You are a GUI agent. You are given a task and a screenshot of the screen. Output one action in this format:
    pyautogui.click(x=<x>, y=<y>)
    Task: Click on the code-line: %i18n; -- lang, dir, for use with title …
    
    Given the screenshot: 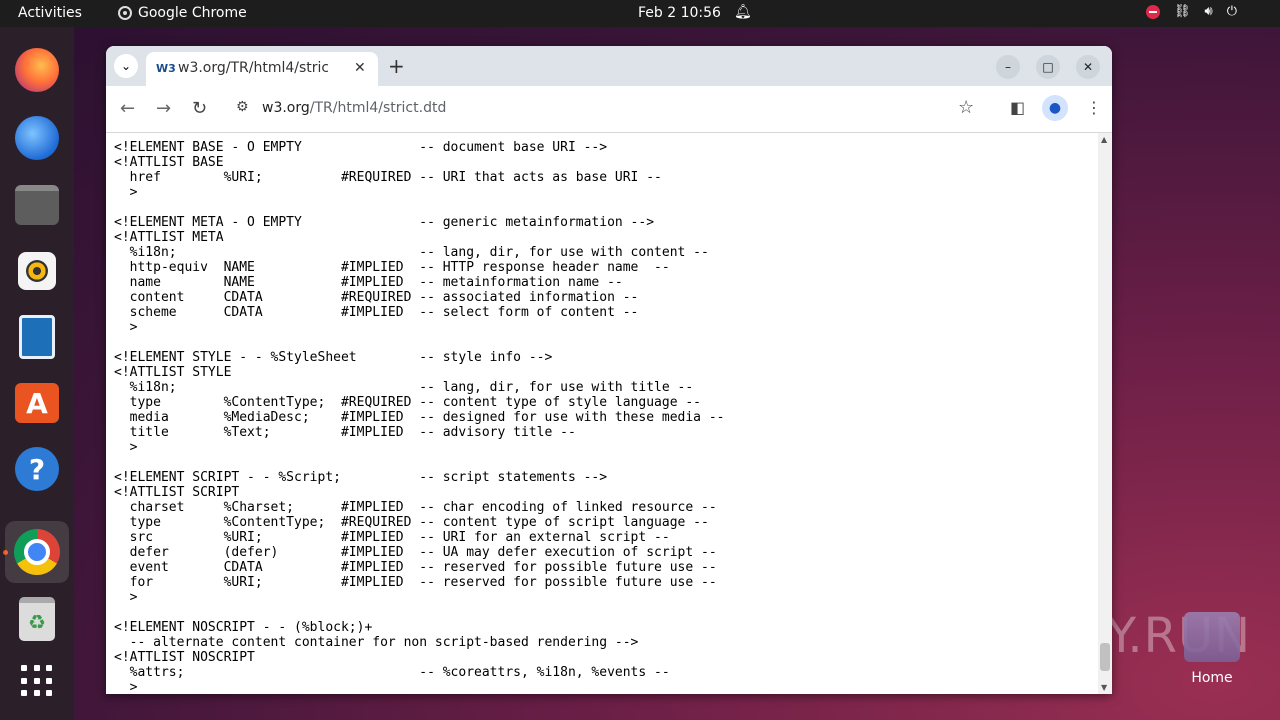 What is the action you would take?
    pyautogui.click(x=404, y=387)
    